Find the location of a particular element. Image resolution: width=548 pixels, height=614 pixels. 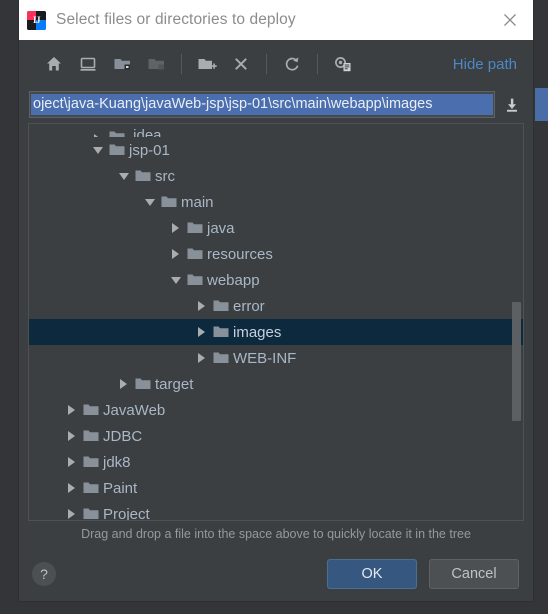

home-icon is located at coordinates (54, 64).